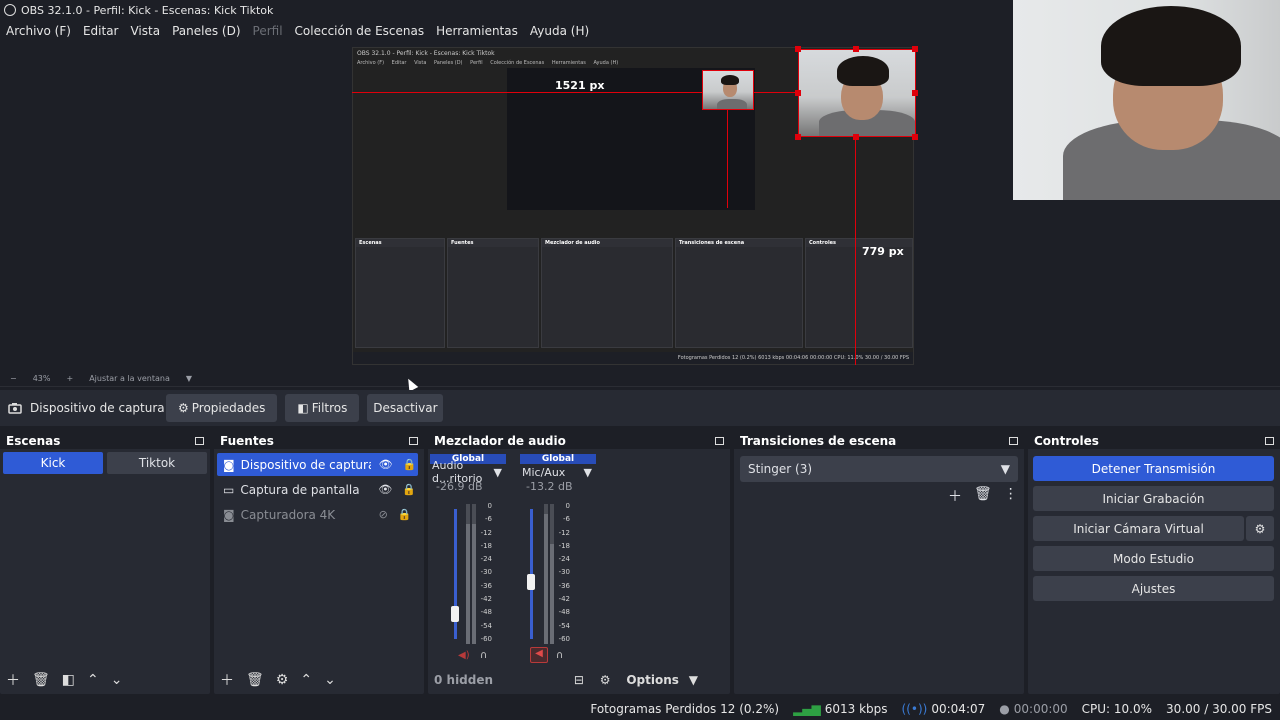 Image resolution: width=1280 pixels, height=720 pixels. I want to click on cpu-usage: CPU: 10.0%, so click(1117, 708).